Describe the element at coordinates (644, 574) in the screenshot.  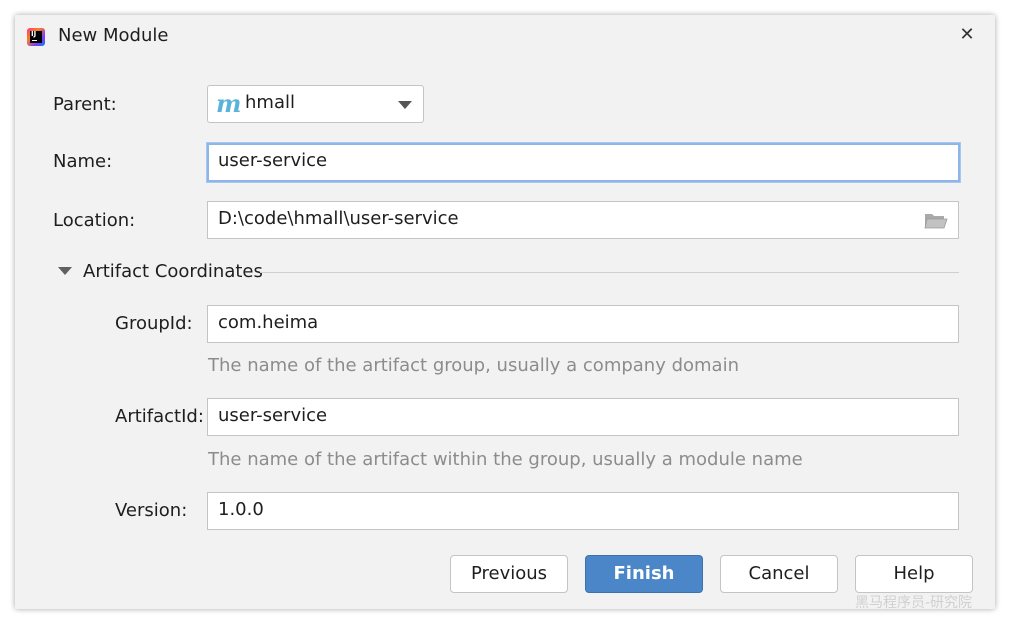
I see `finish-button: Finish` at that location.